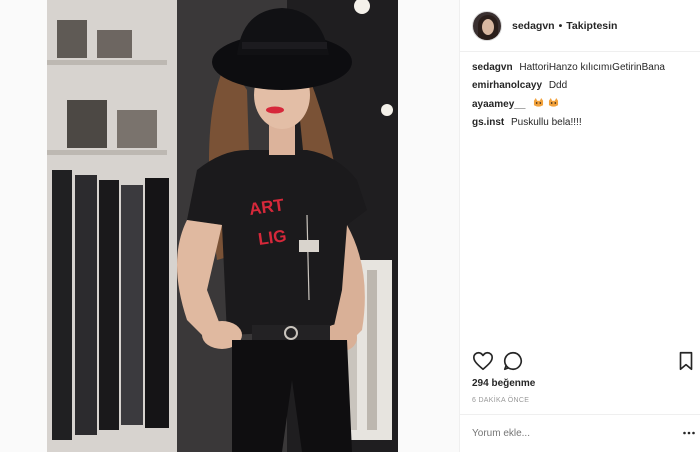 The height and width of the screenshot is (452, 700). Describe the element at coordinates (546, 122) in the screenshot. I see `comment-text: Puskullu bela!!!!` at that location.